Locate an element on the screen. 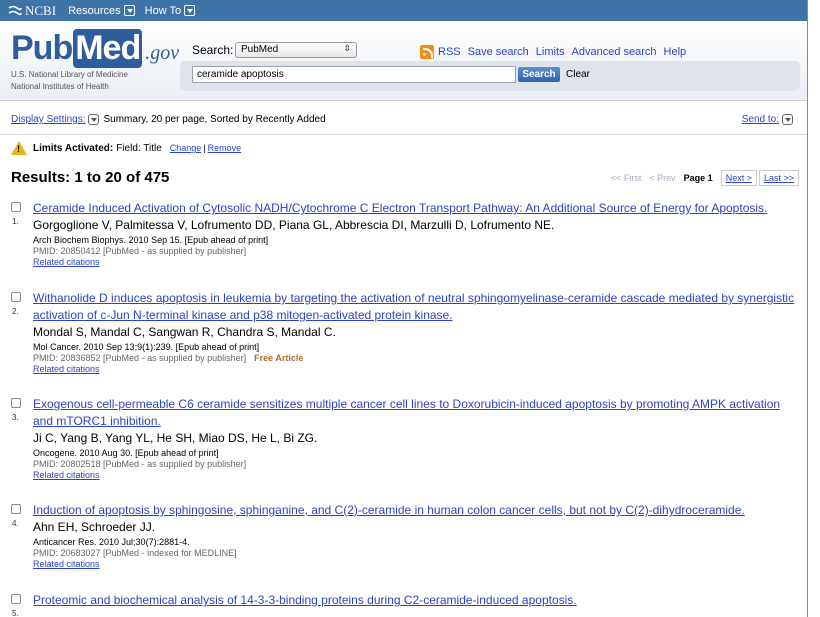 The width and height of the screenshot is (820, 617). pager: << First < Prev Page 1 Next > Last >> is located at coordinates (705, 178).